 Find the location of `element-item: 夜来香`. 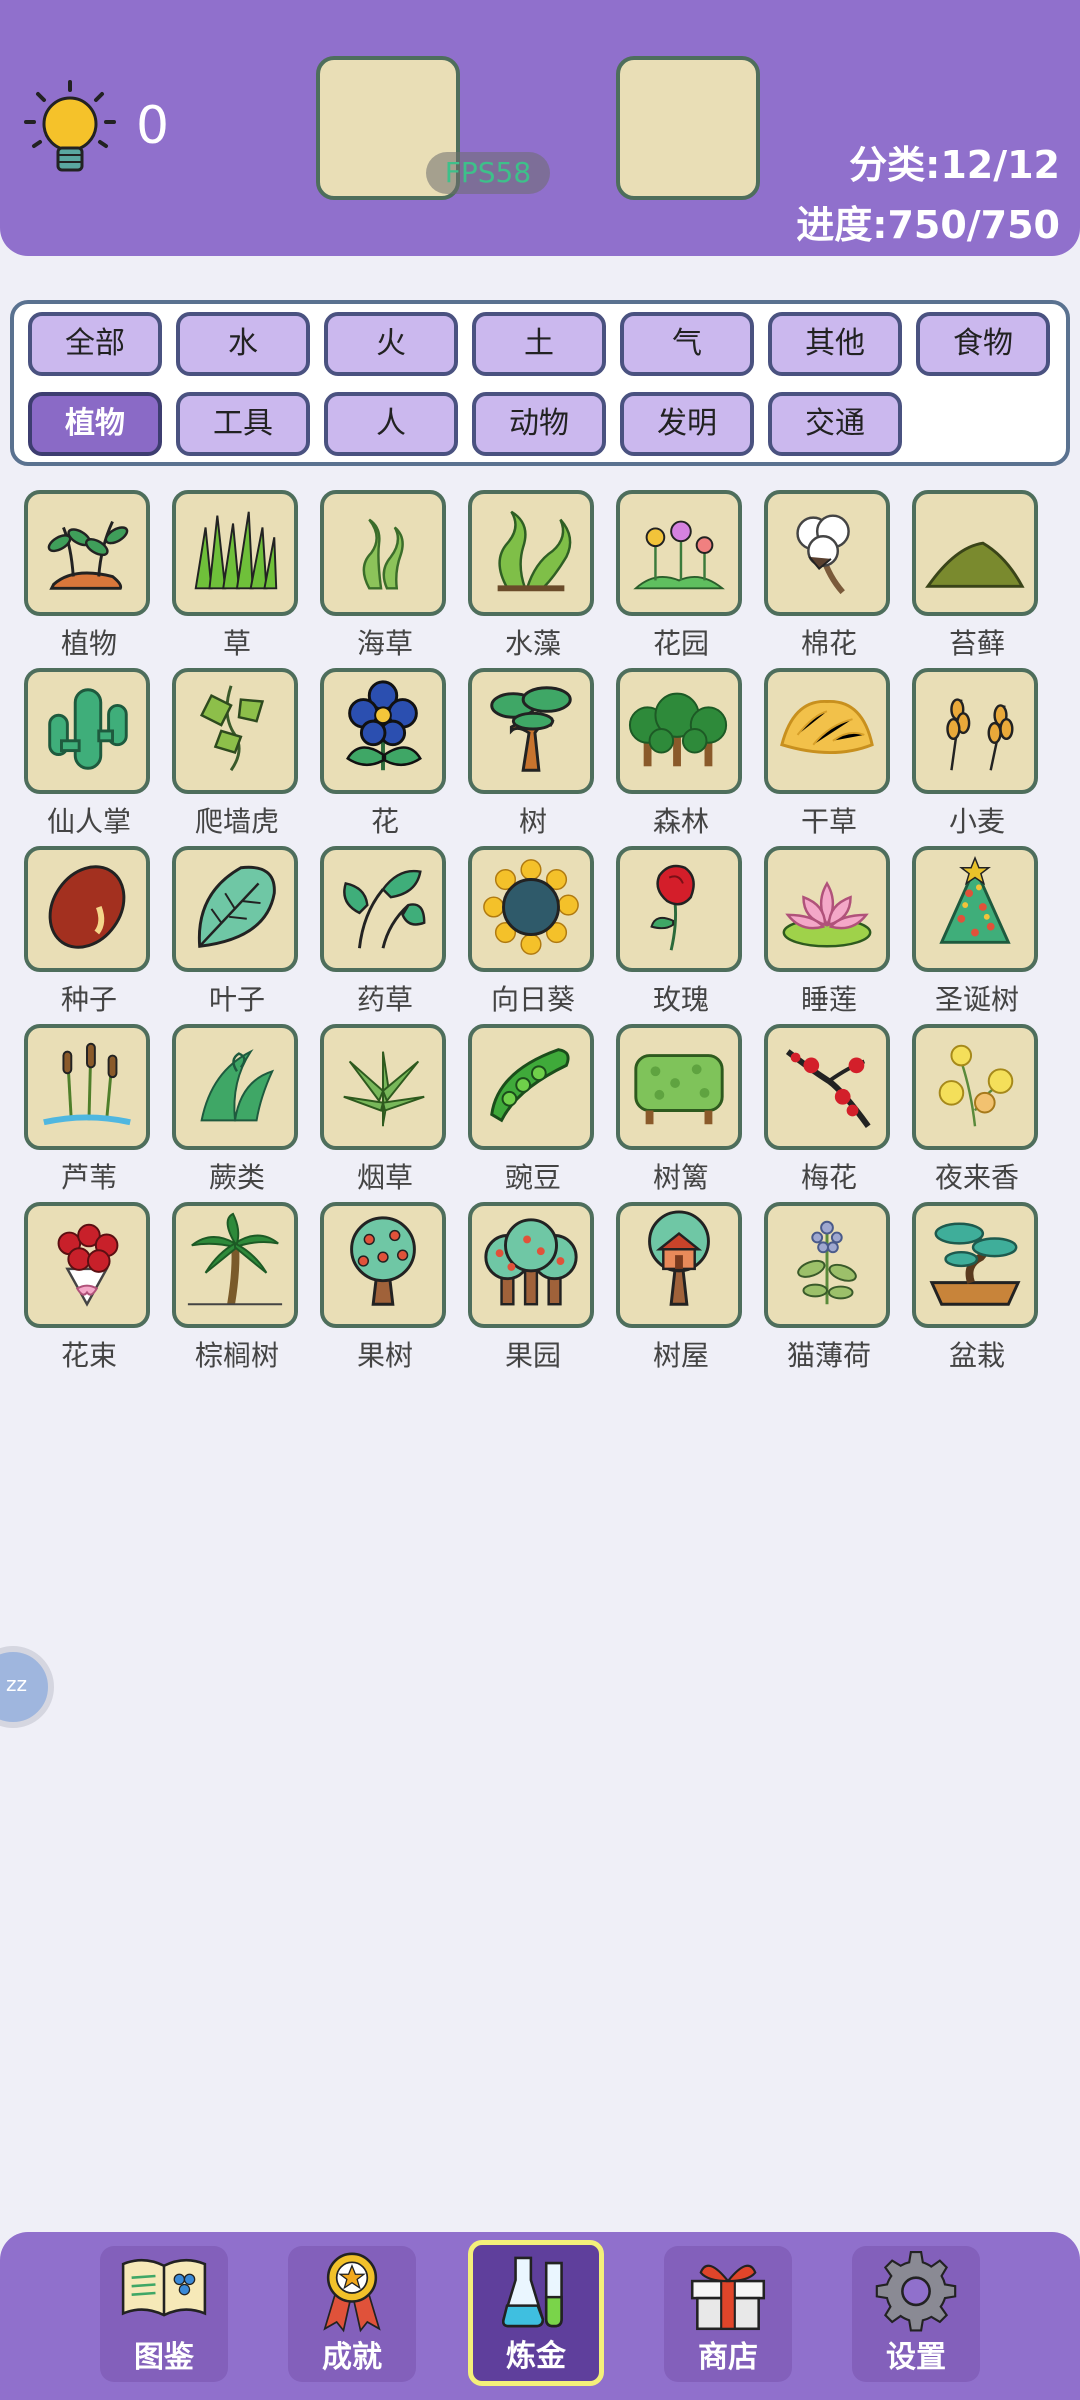

element-item: 夜来香 is located at coordinates (977, 1110).